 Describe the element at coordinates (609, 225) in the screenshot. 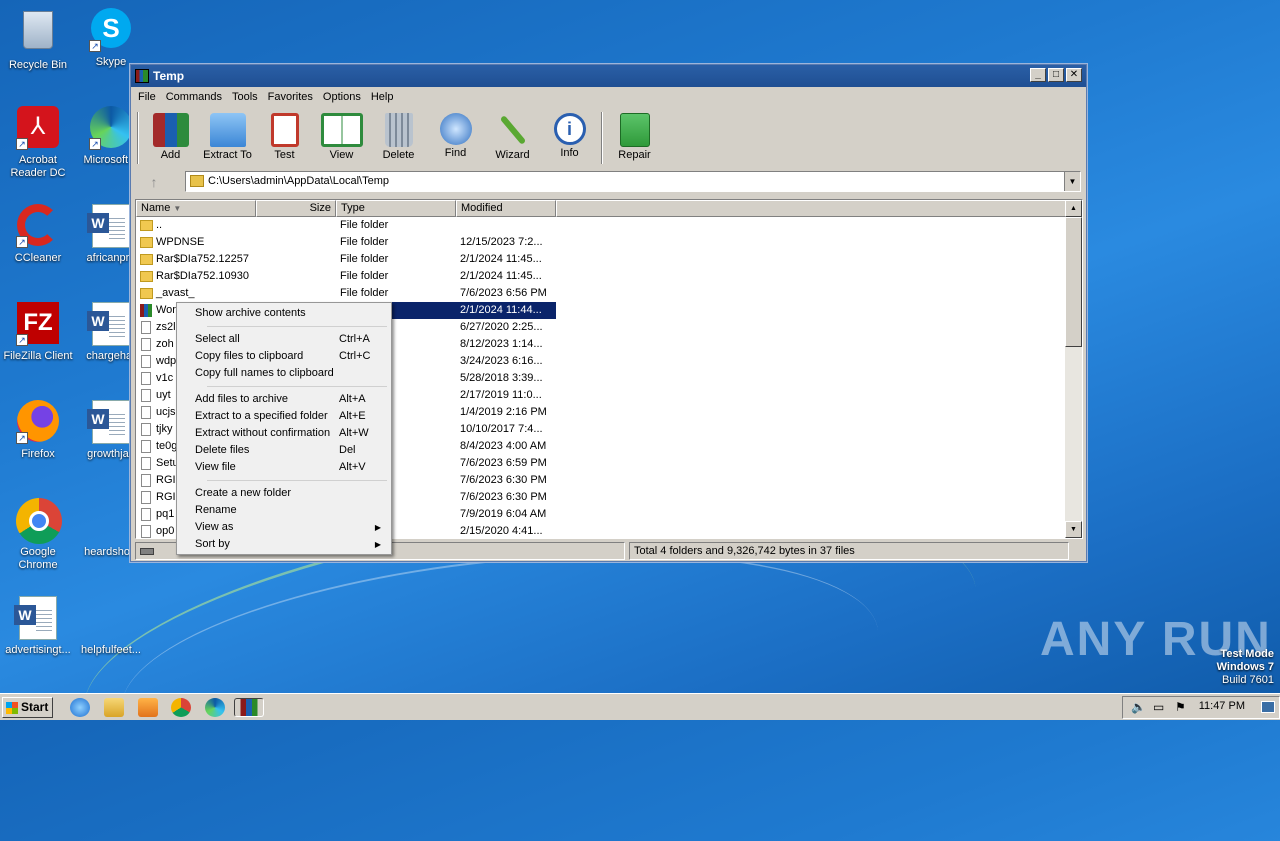

I see `file-row: .. File folder` at that location.